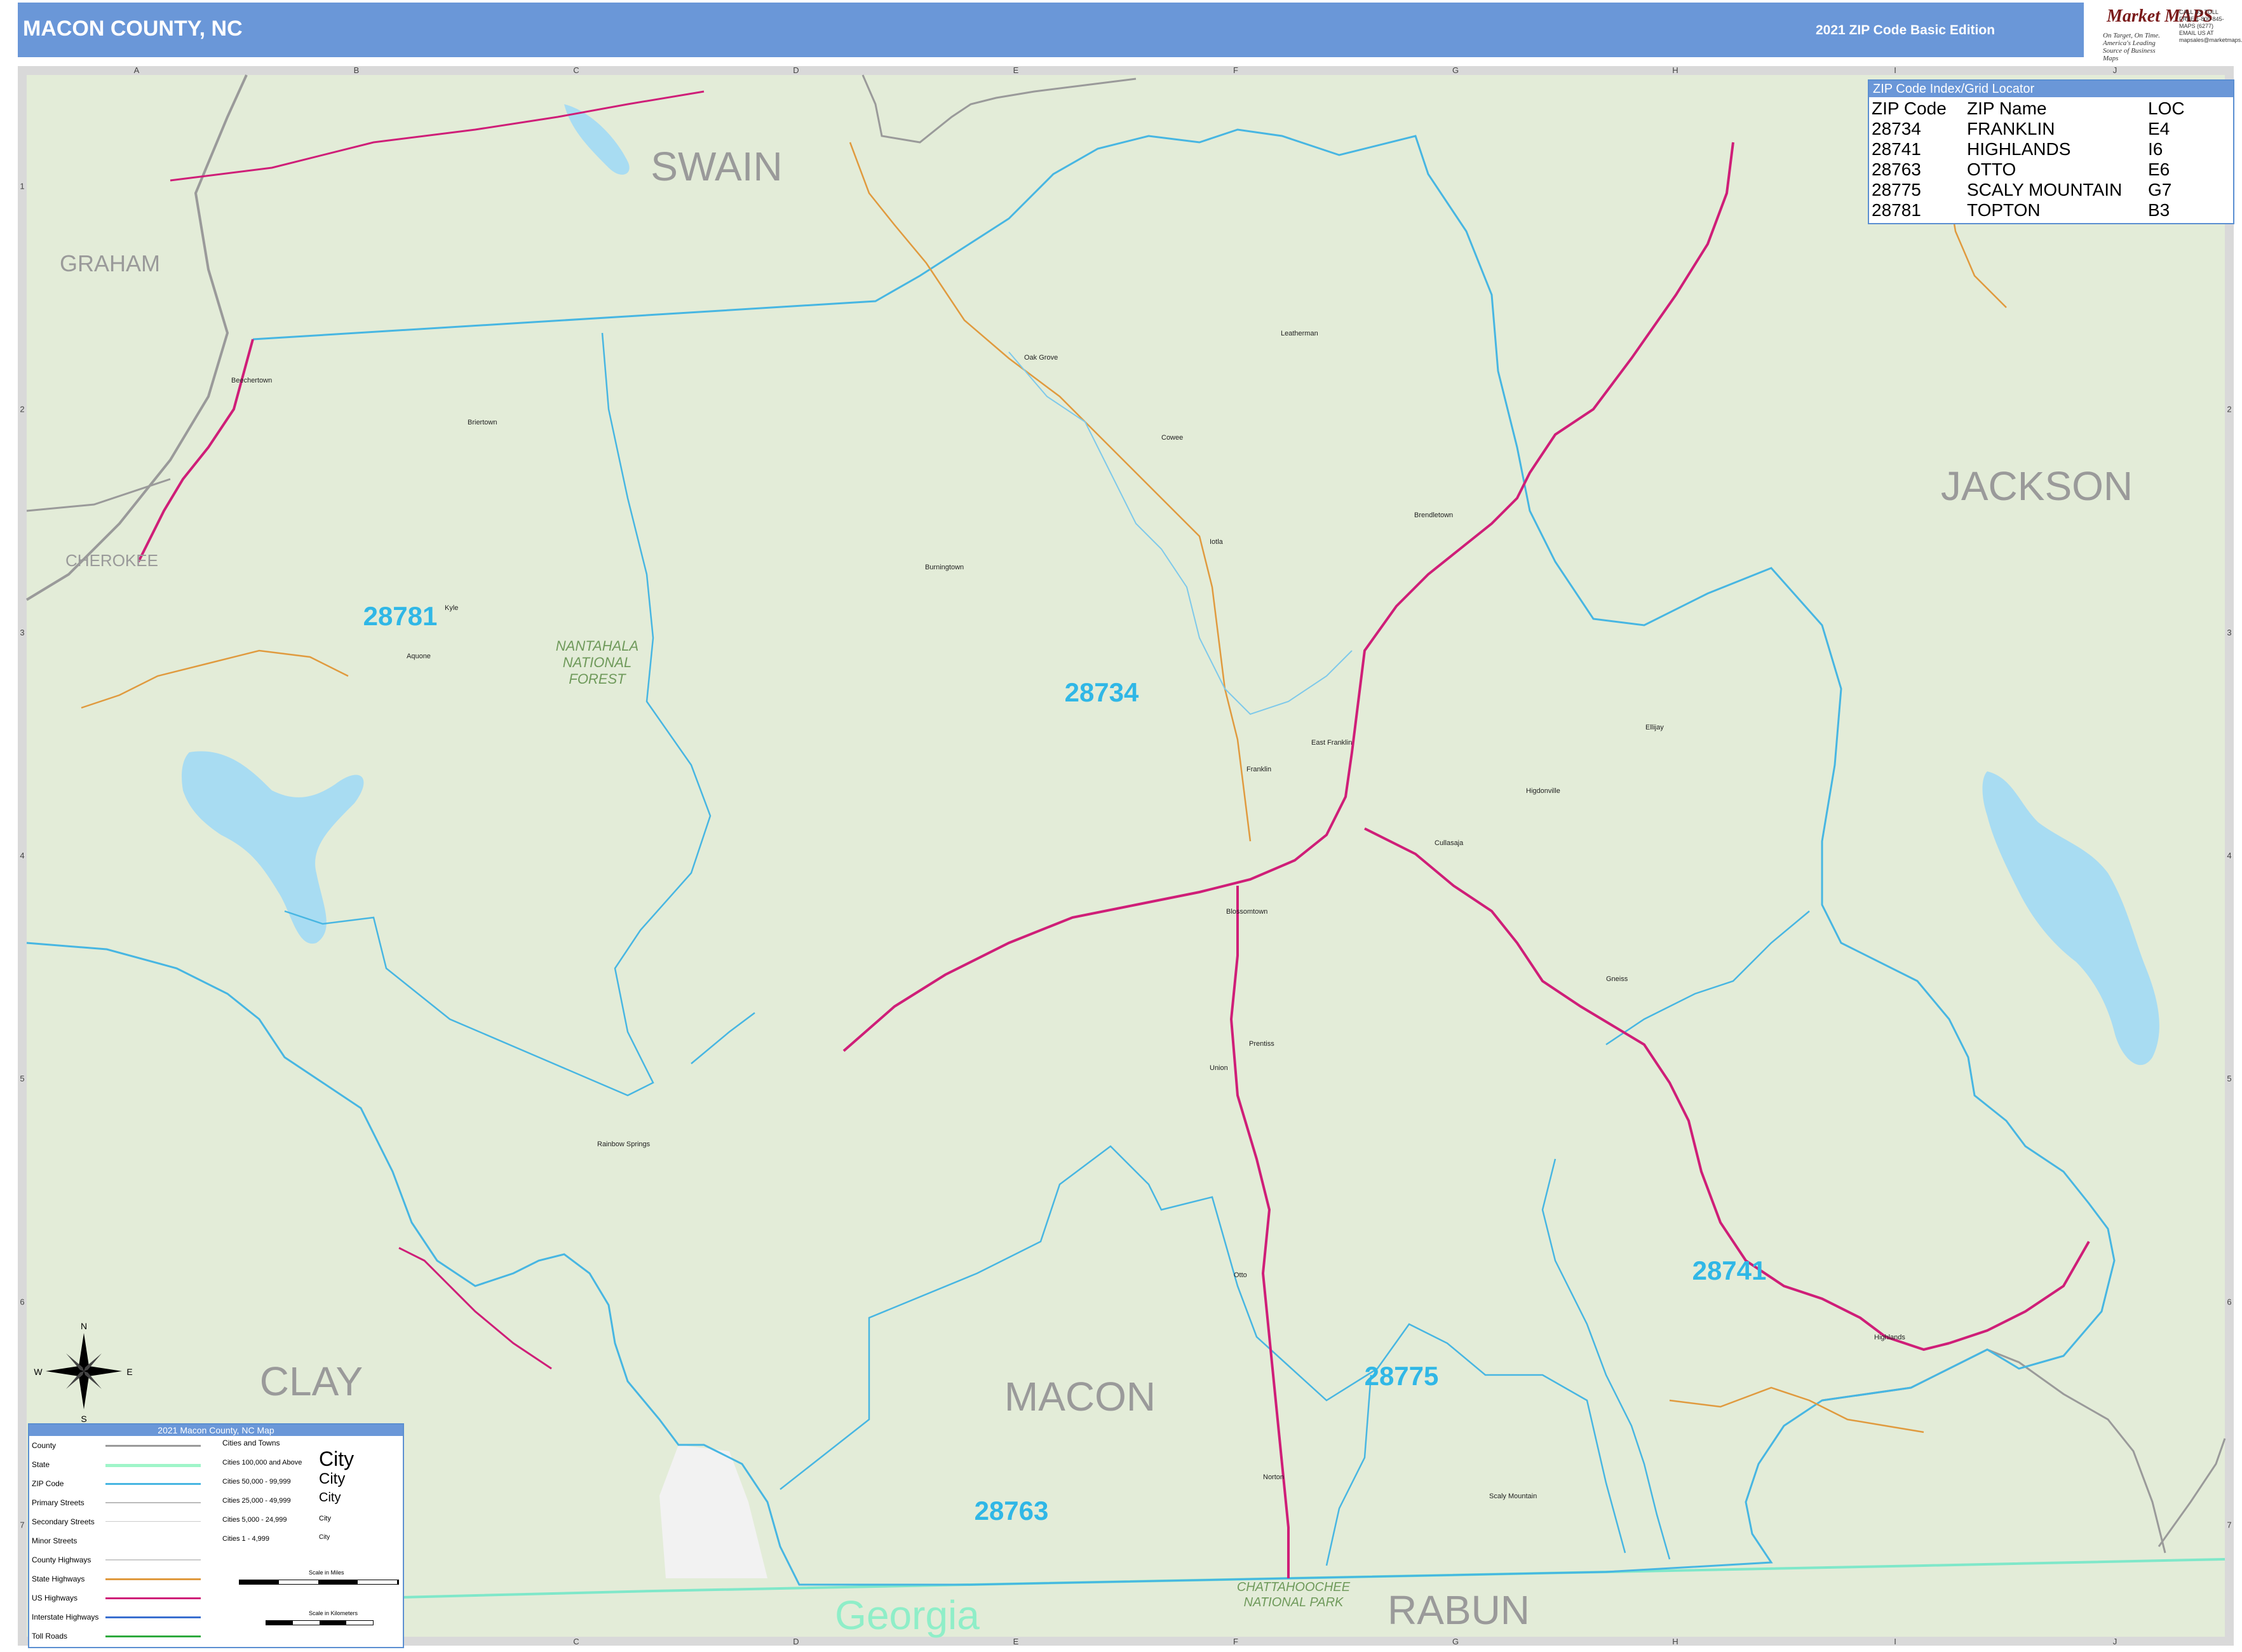 This screenshot has height=1652, width=2242. Describe the element at coordinates (1125, 1641) in the screenshot. I see `grid-bottom-letters: ABCDEFGHIJ` at that location.